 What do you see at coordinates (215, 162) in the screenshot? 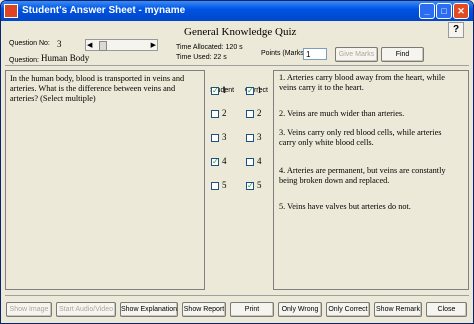
I see `student-checkbox-4: ✓` at bounding box center [215, 162].